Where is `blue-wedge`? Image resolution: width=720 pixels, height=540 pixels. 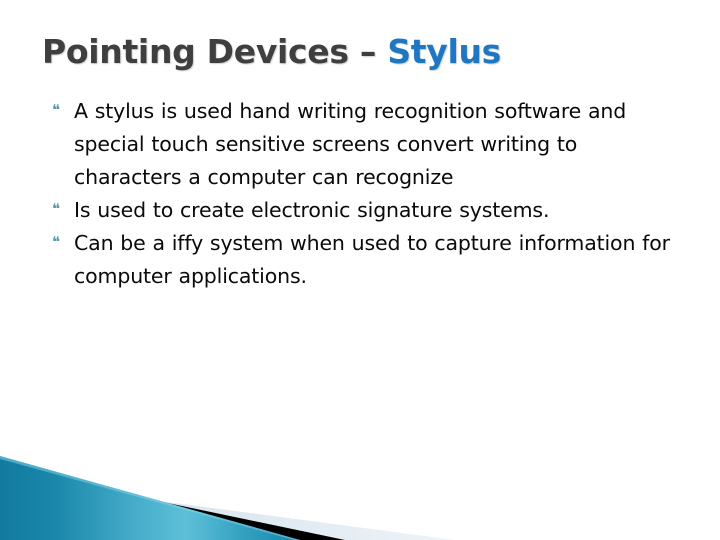
blue-wedge is located at coordinates (150, 498).